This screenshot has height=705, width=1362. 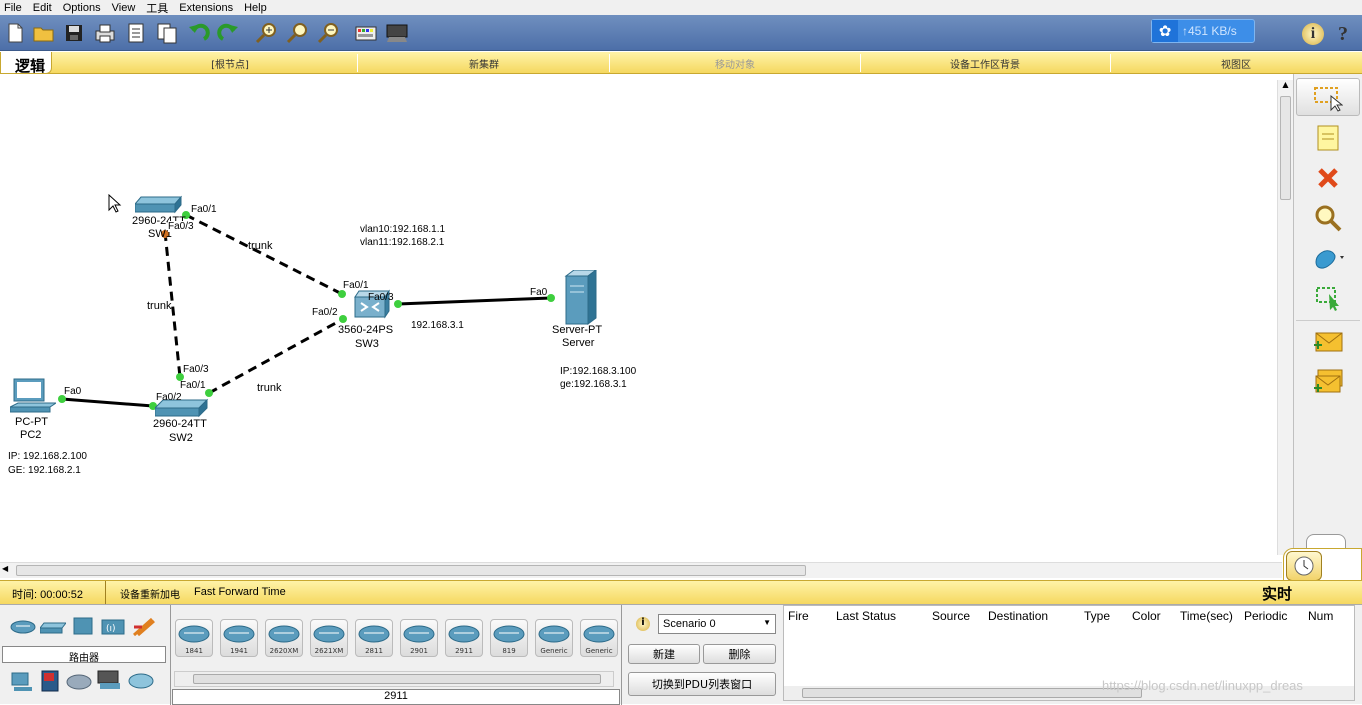 What do you see at coordinates (1285, 148) in the screenshot?
I see `vertical-scroll-thumb` at bounding box center [1285, 148].